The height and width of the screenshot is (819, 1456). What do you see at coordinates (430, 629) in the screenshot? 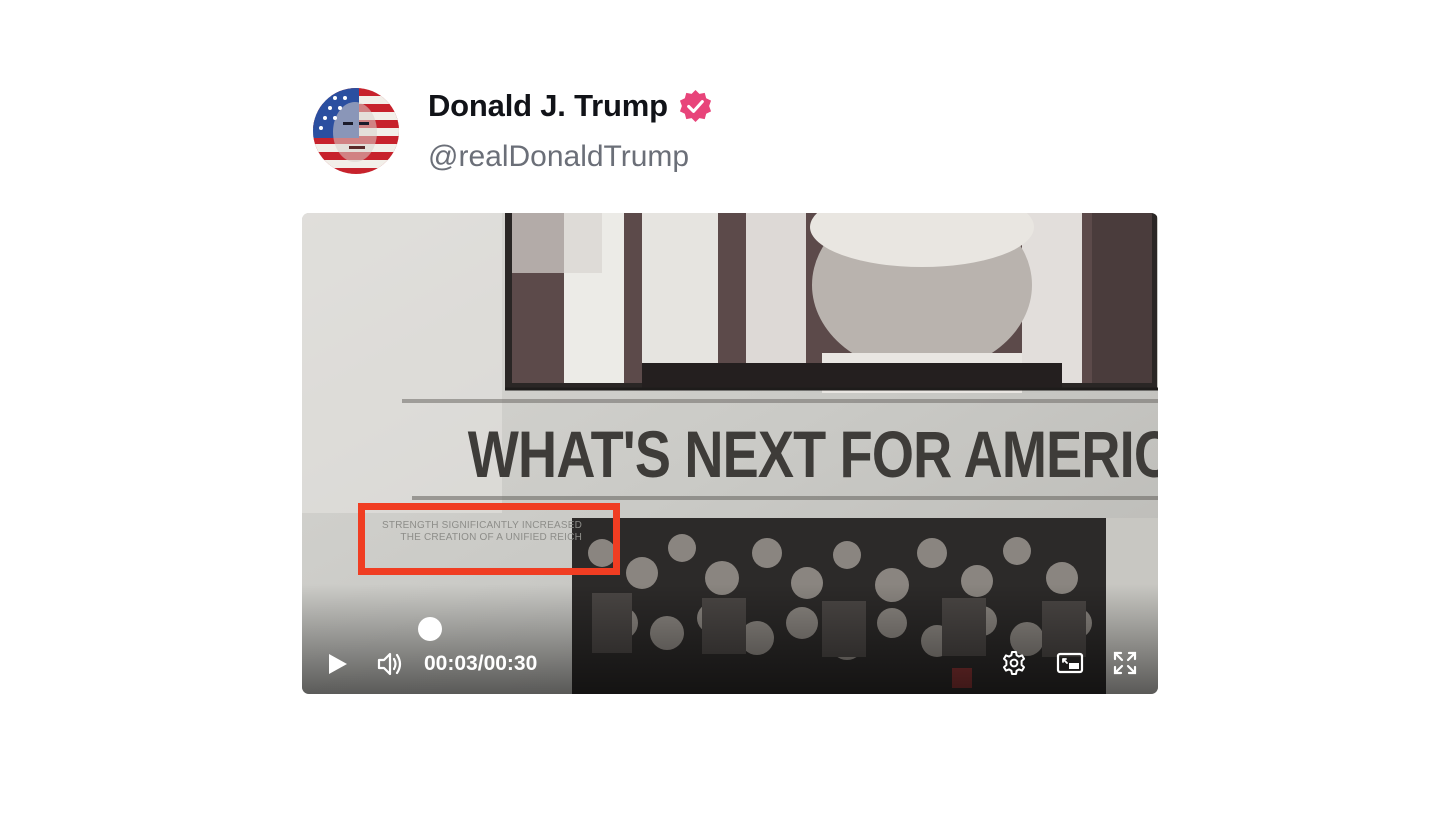
I see `progress-scrubber-thumb` at bounding box center [430, 629].